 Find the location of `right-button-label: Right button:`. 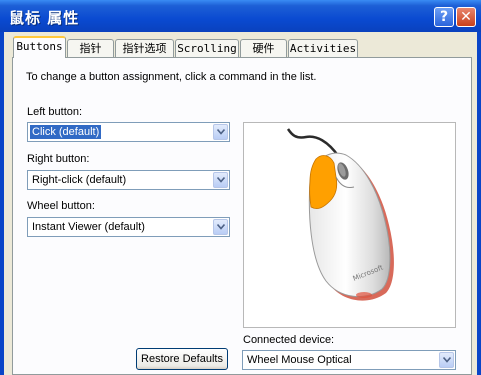

right-button-label: Right button: is located at coordinates (58, 159).